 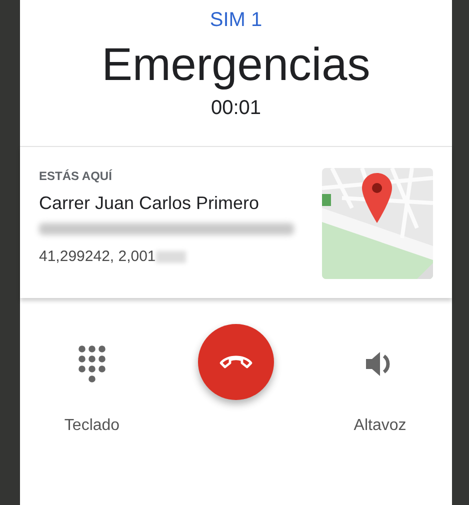 I want to click on call-timer: 00:01, so click(x=236, y=108).